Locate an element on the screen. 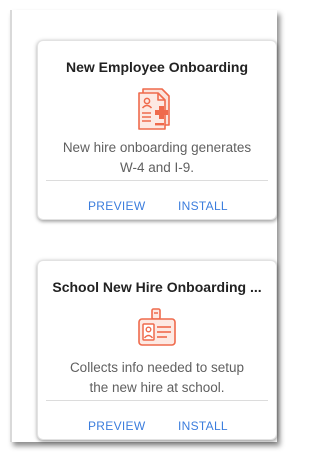 The height and width of the screenshot is (460, 320). description-line: W-4 and I-9. is located at coordinates (157, 167).